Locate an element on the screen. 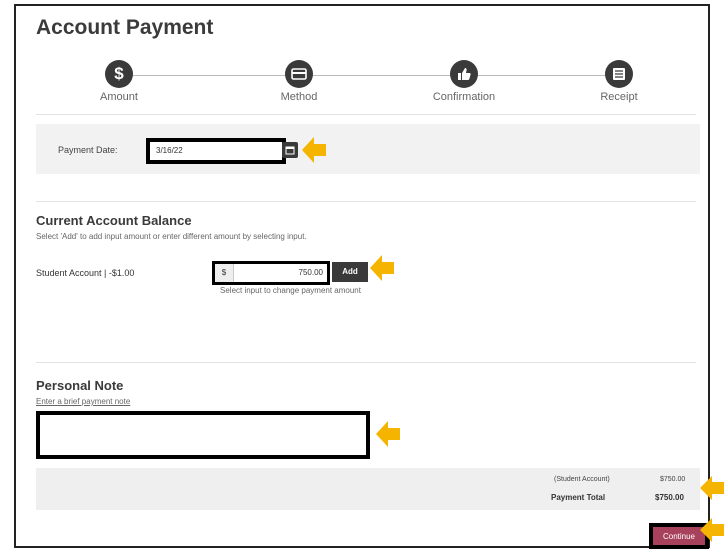  continue-button-label: Continue is located at coordinates (679, 536).